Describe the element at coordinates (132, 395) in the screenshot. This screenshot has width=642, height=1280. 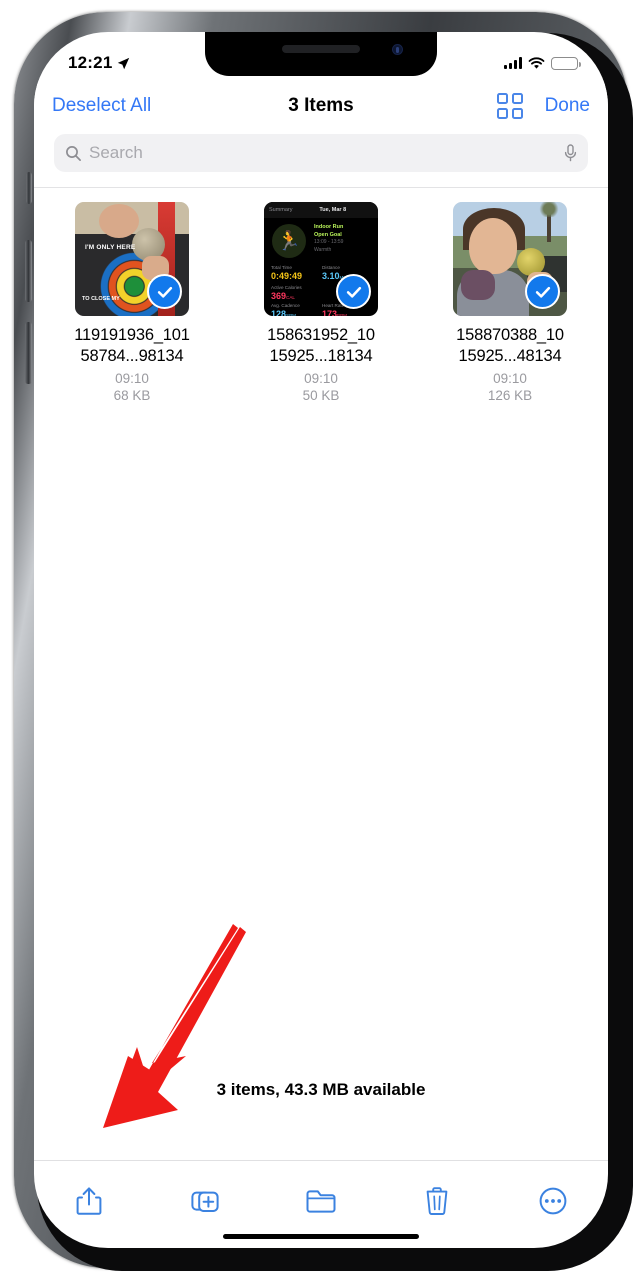
I see `file-size: 68 KB` at that location.